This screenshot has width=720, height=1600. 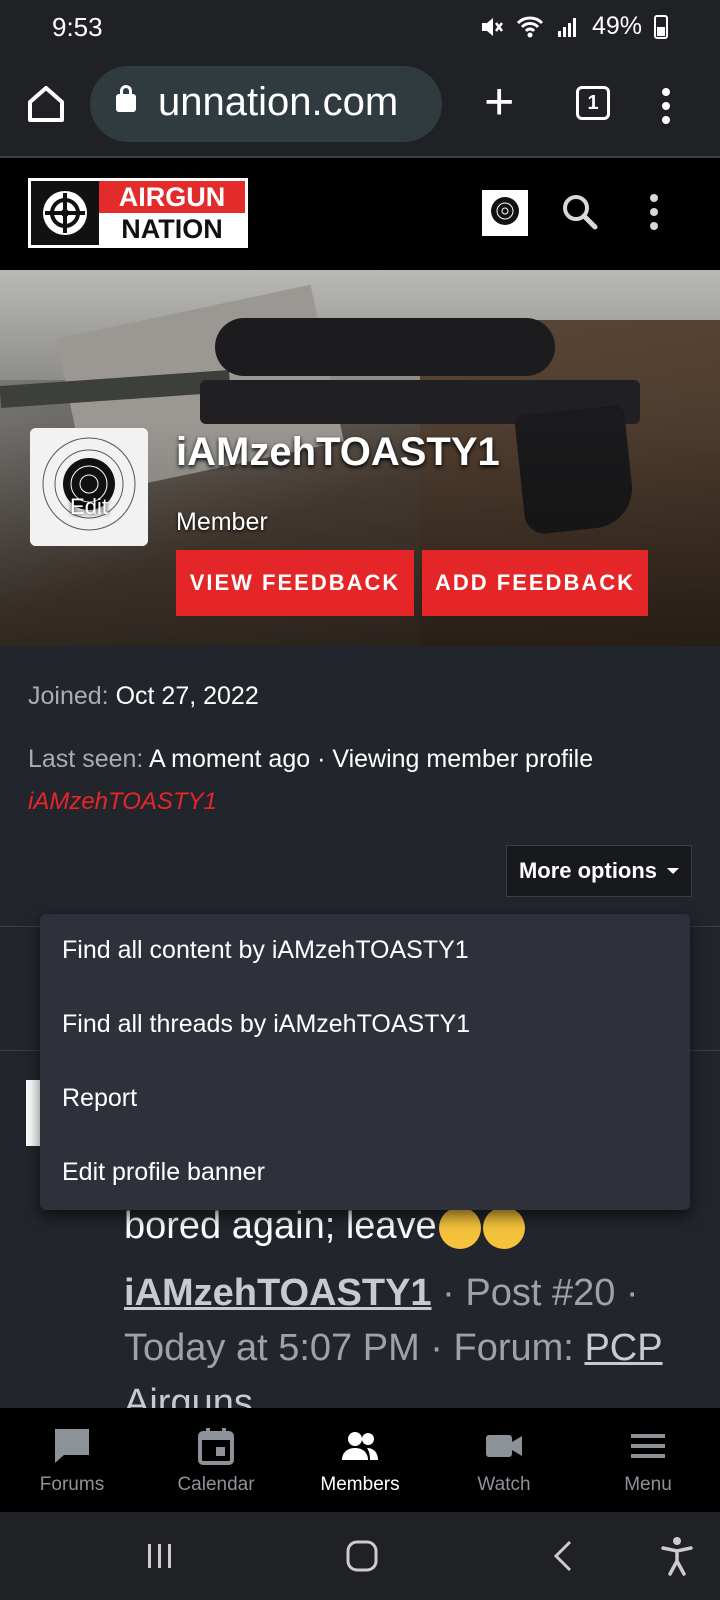 I want to click on address-bar: unnation.com, so click(x=266, y=104).